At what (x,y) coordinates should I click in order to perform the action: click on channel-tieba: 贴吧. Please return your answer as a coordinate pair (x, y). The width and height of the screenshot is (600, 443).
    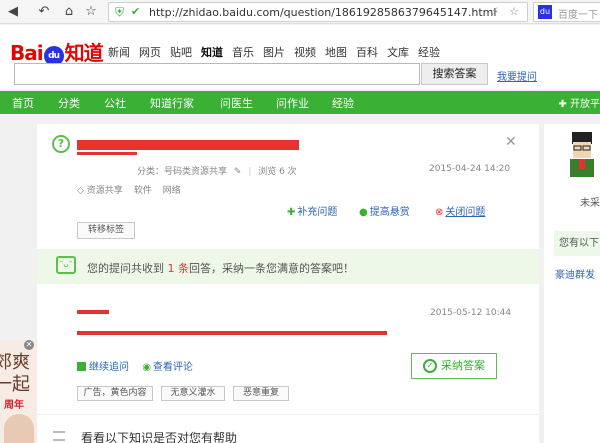
    Looking at the image, I should click on (181, 52).